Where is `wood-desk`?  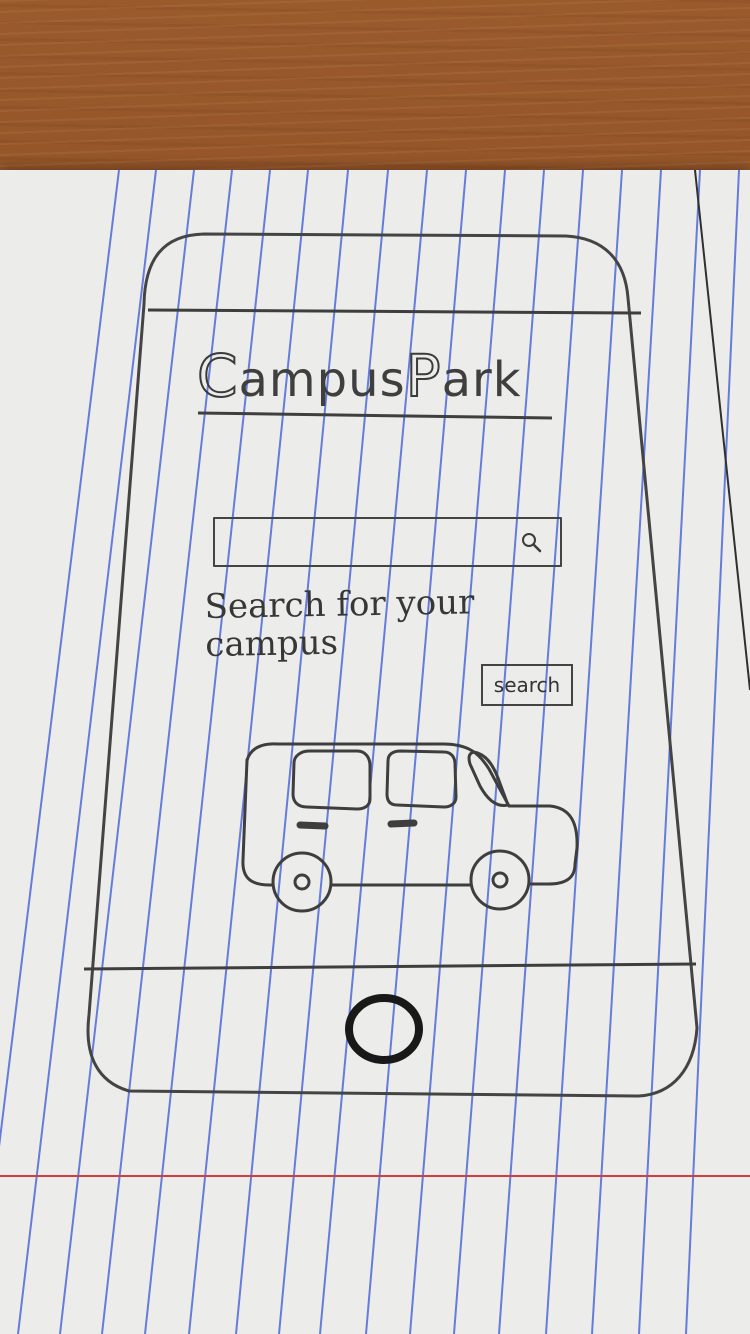
wood-desk is located at coordinates (375, 92).